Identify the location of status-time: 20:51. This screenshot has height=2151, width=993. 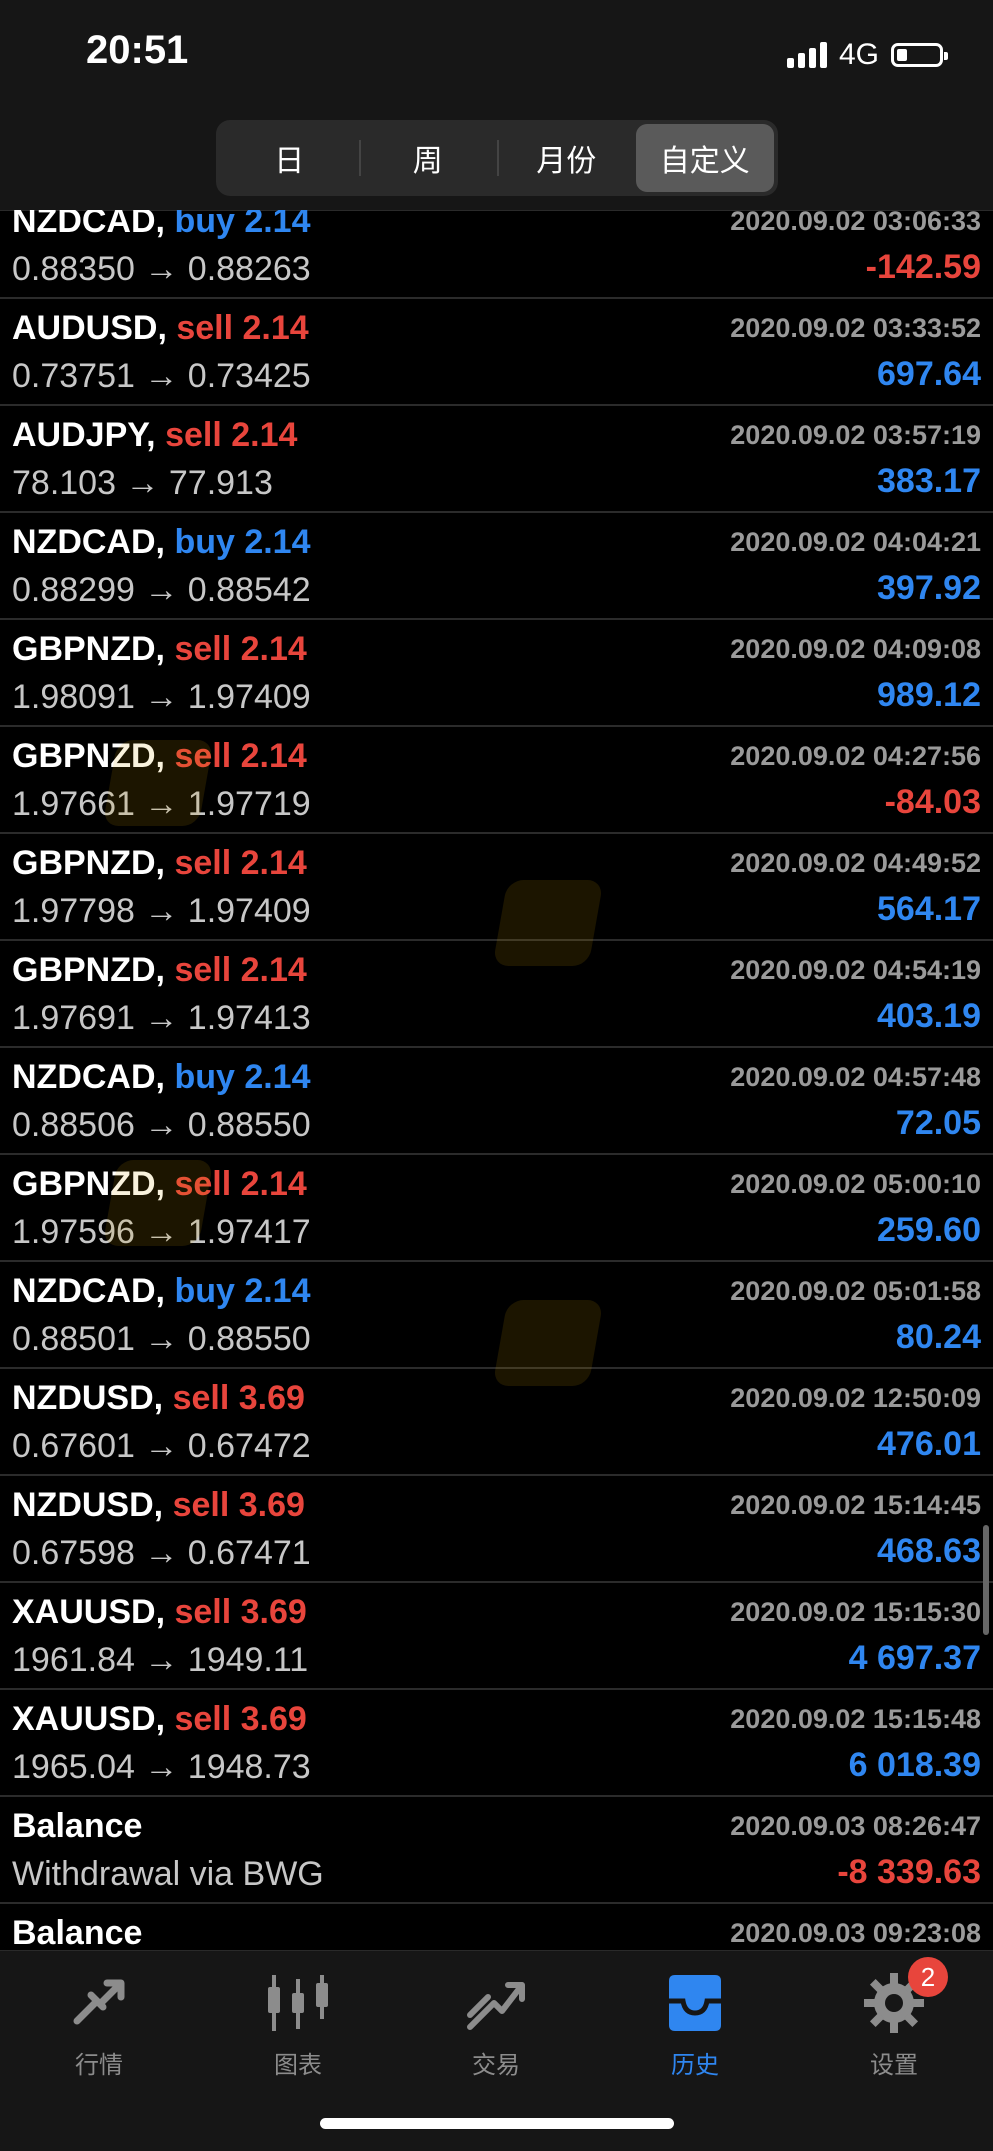
(137, 50).